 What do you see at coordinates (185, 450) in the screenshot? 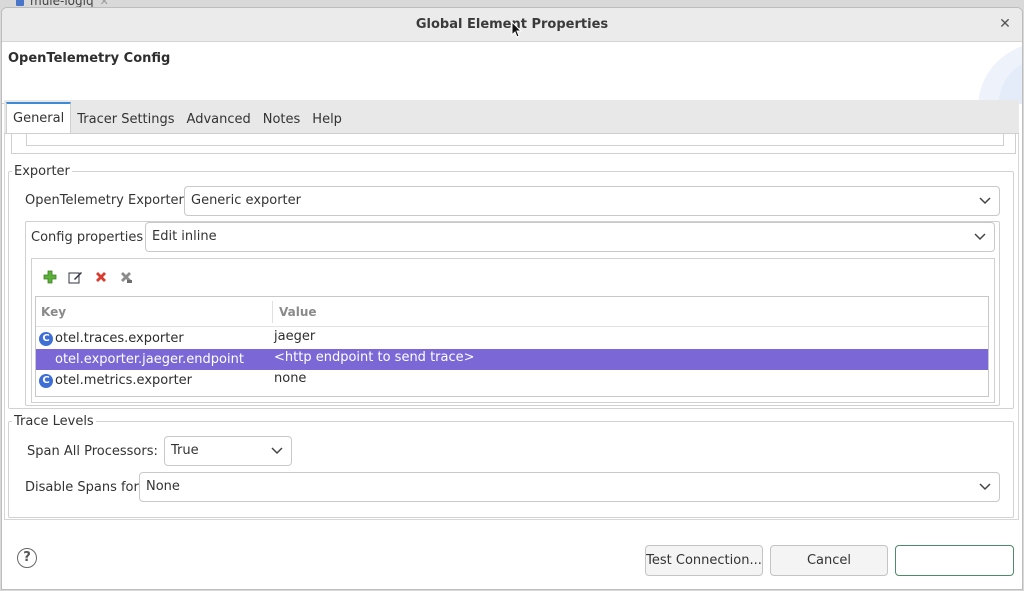
I see `span-all-processors-value: True` at bounding box center [185, 450].